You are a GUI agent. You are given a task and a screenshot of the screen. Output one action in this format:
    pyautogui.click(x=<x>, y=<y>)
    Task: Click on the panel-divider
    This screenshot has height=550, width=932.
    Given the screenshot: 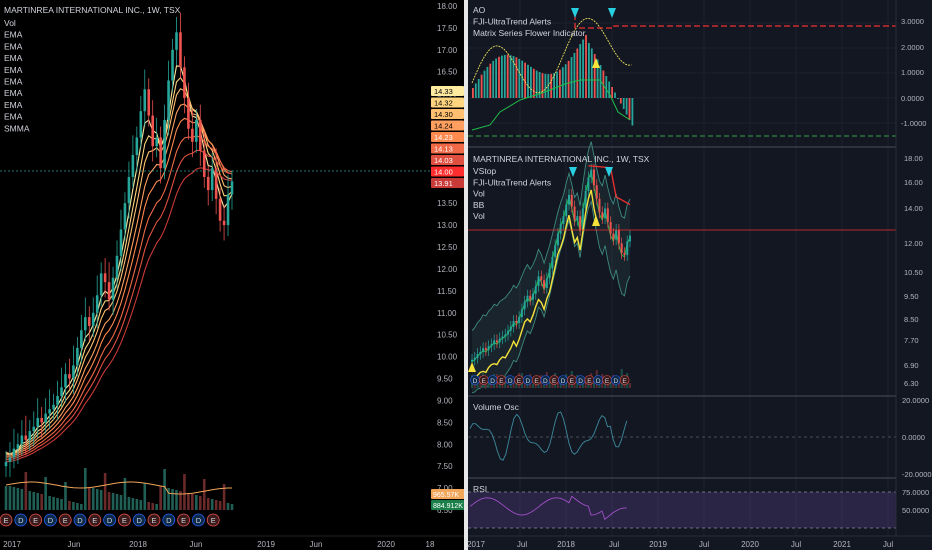 What is the action you would take?
    pyautogui.click(x=466, y=275)
    